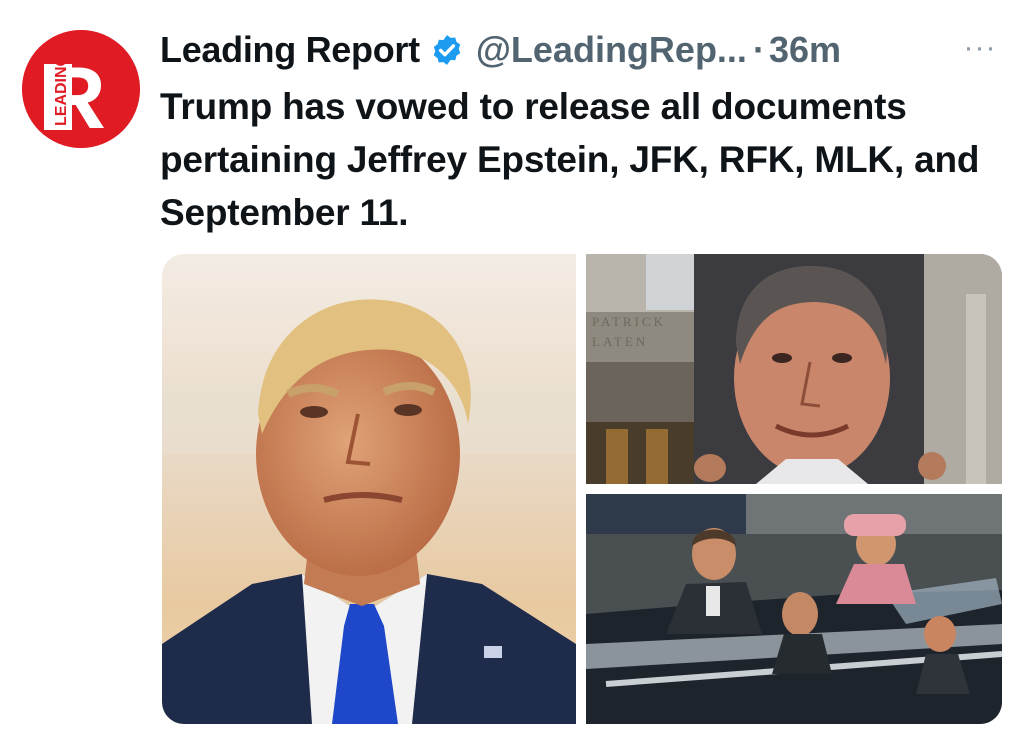 The width and height of the screenshot is (1024, 748). I want to click on author-name: Leading Report, so click(290, 50).